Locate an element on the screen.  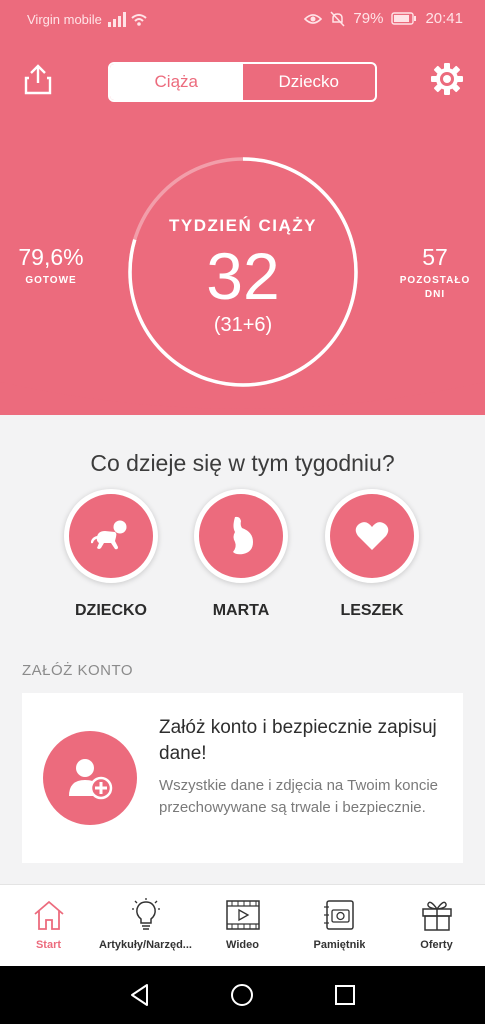
days-remaining: 57 is located at coordinates (435, 257).